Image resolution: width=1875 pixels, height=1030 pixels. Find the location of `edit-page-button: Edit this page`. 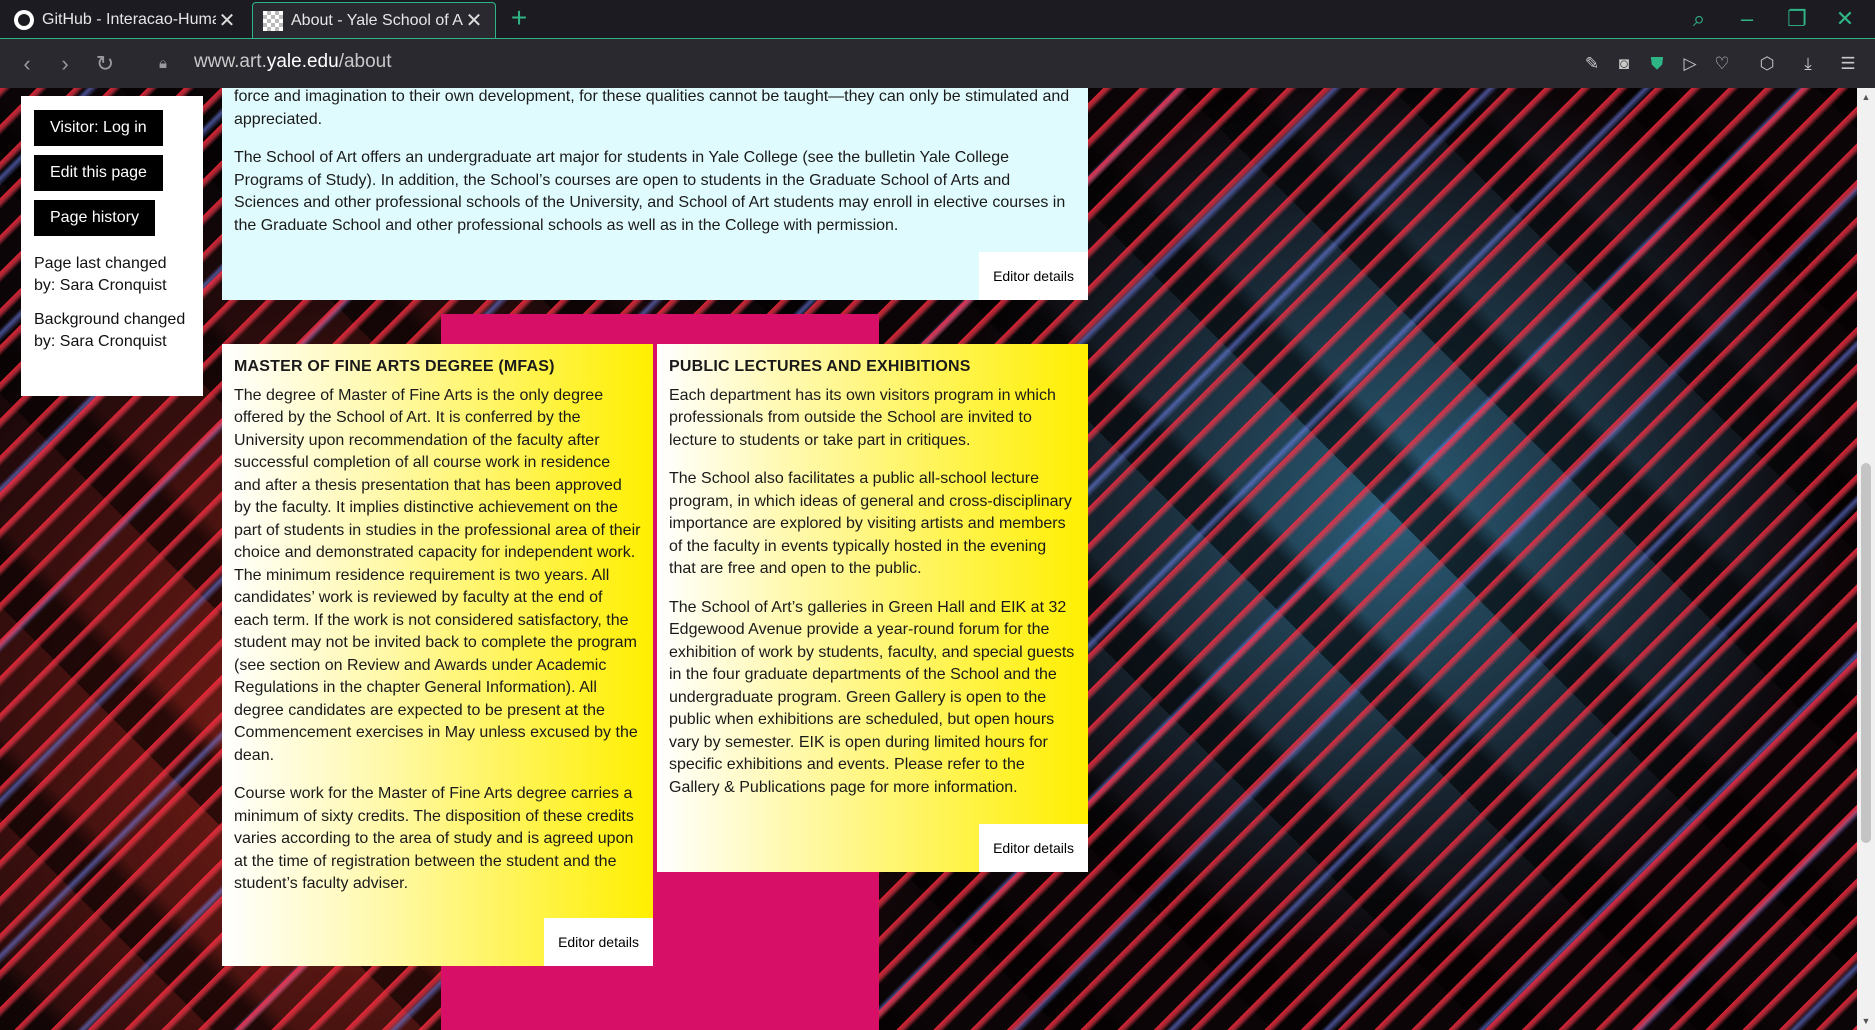

edit-page-button: Edit this page is located at coordinates (98, 173).